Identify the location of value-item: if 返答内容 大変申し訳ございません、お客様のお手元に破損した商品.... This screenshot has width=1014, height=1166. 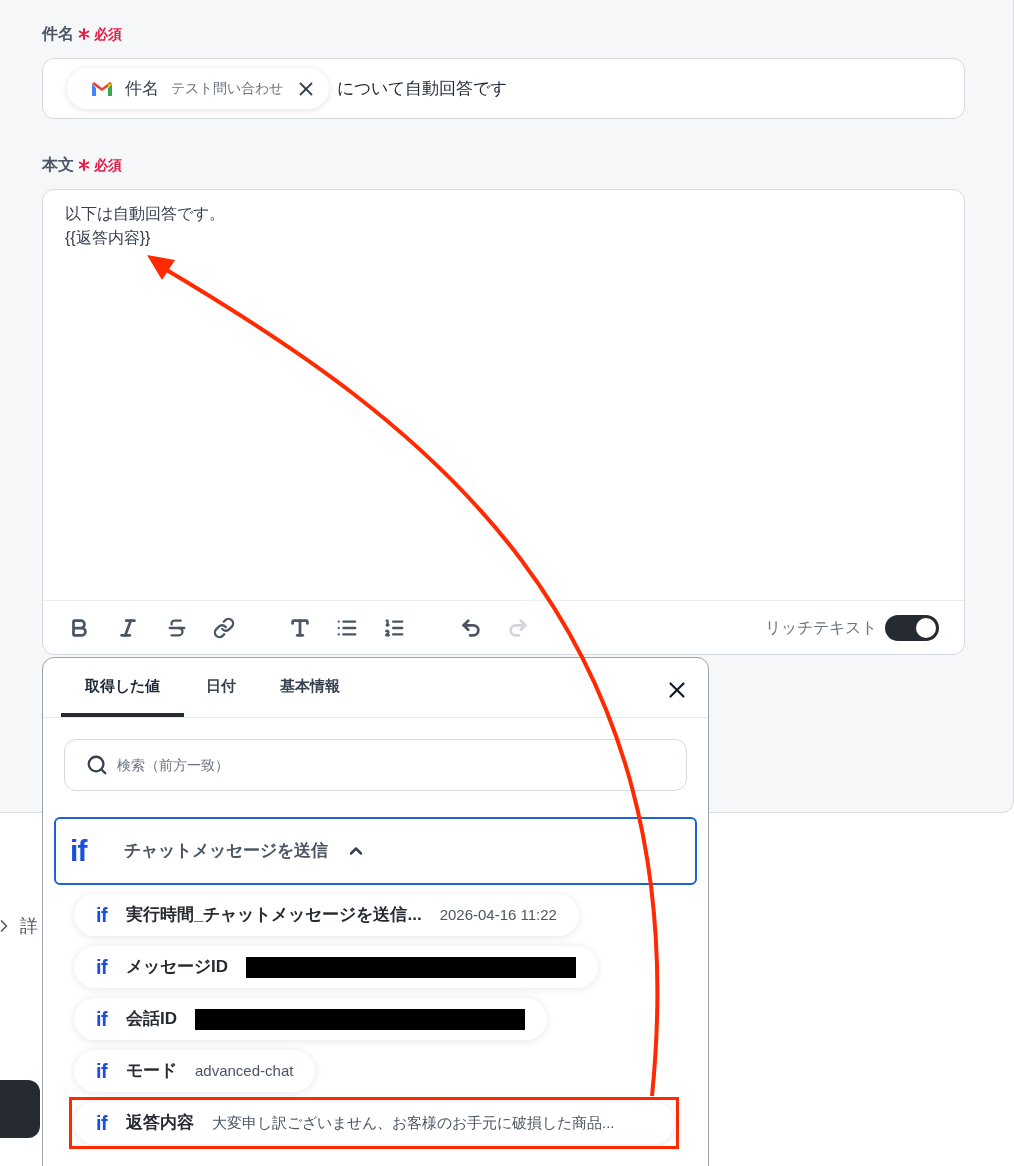
(374, 1123).